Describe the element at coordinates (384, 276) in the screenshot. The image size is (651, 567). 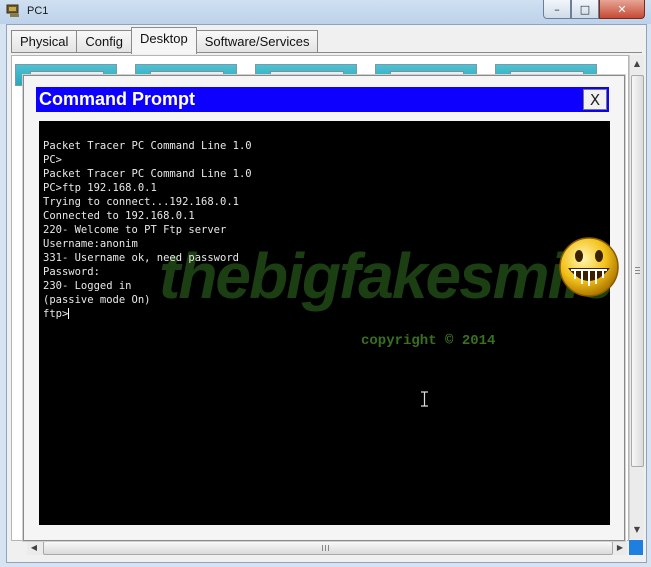
I see `watermark-text: thebigfakesmile` at that location.